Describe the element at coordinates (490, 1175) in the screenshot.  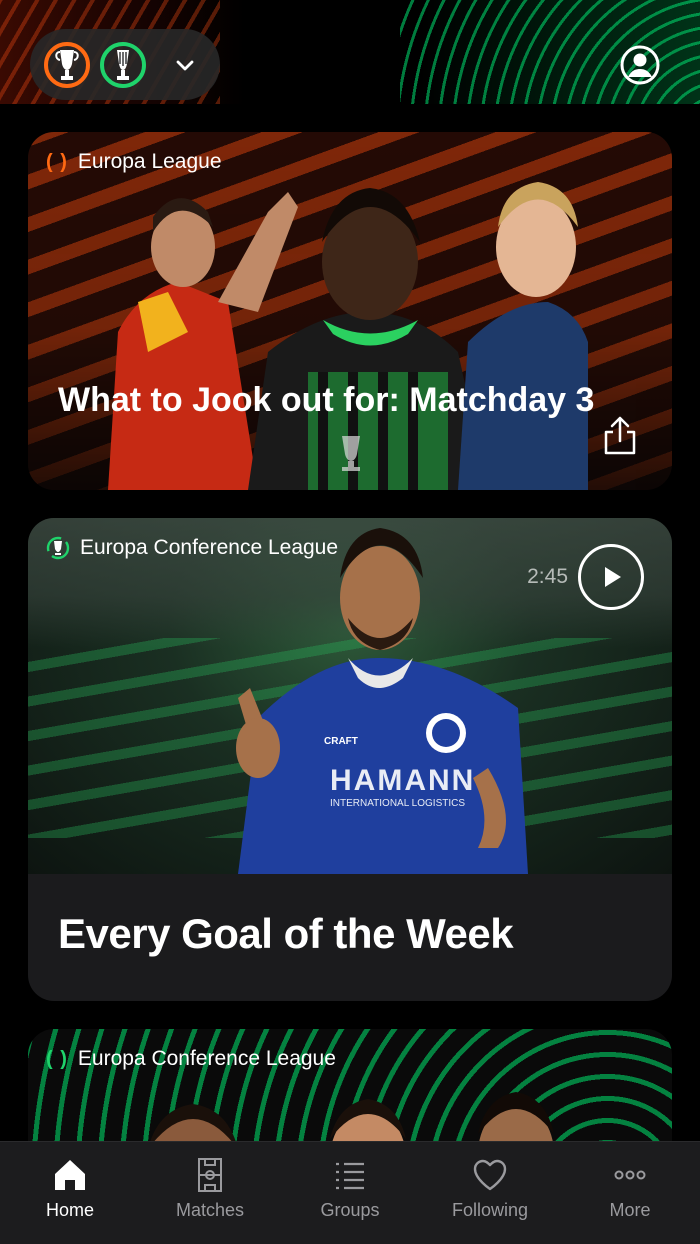
I see `heart-icon` at that location.